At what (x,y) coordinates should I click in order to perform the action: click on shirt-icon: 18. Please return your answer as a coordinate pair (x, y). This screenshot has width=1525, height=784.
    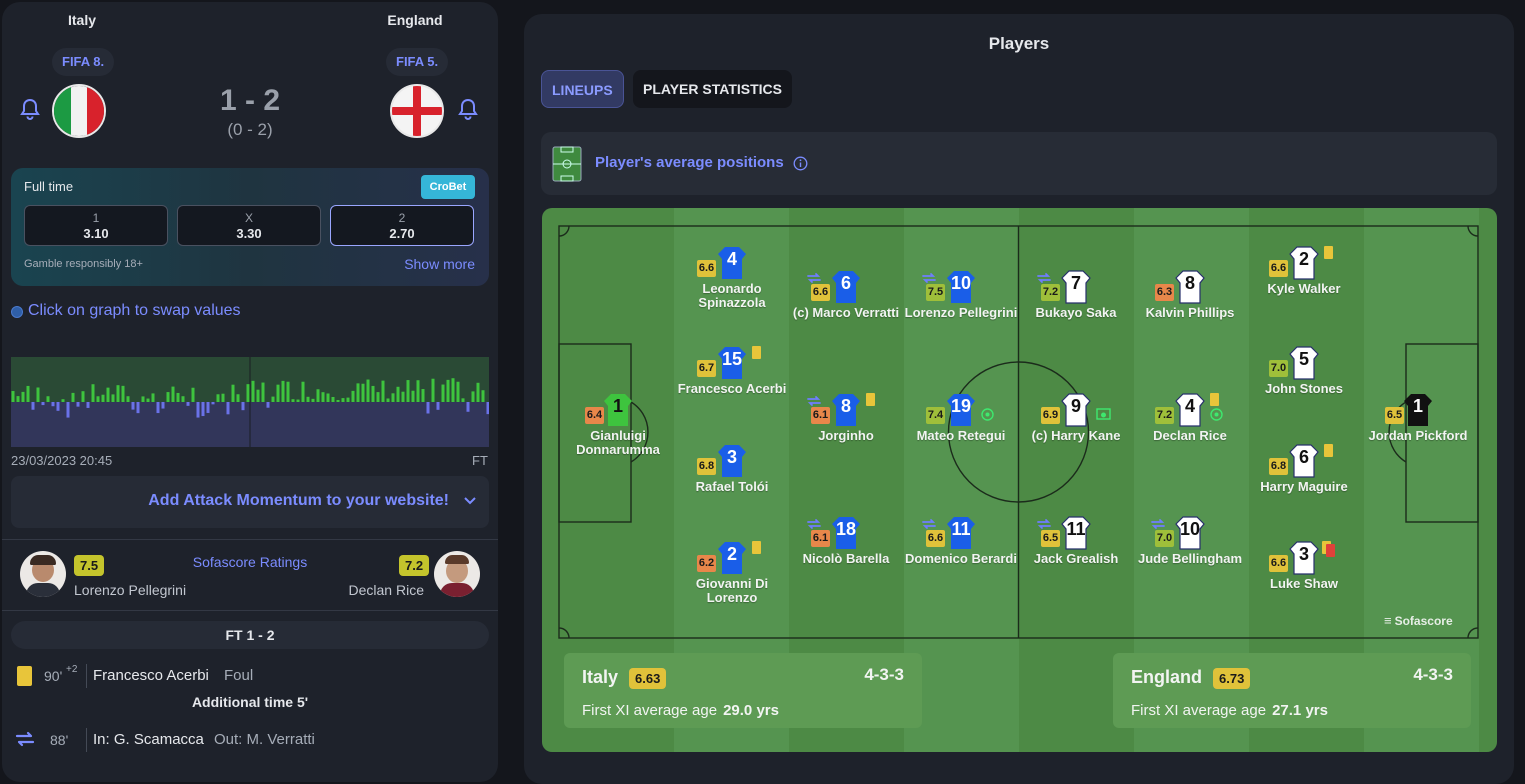
    Looking at the image, I should click on (846, 533).